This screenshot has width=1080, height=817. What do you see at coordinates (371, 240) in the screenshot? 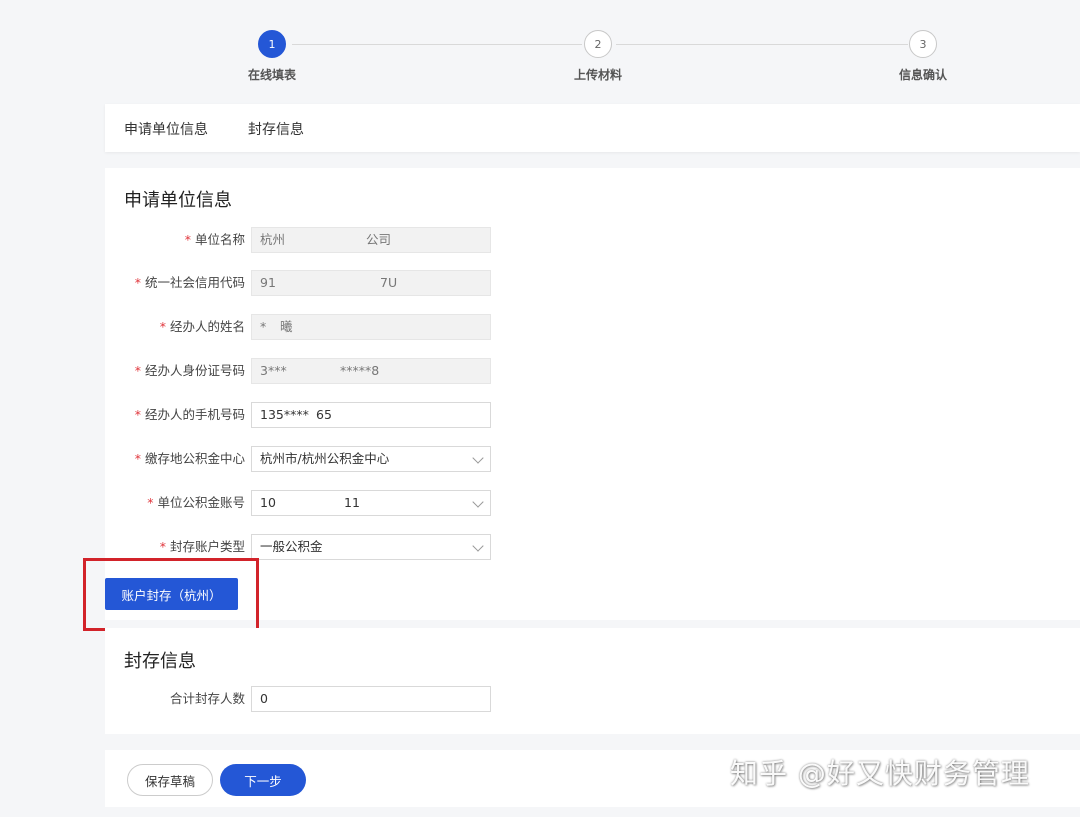
I see `company-name-field: 杭州 公司` at bounding box center [371, 240].